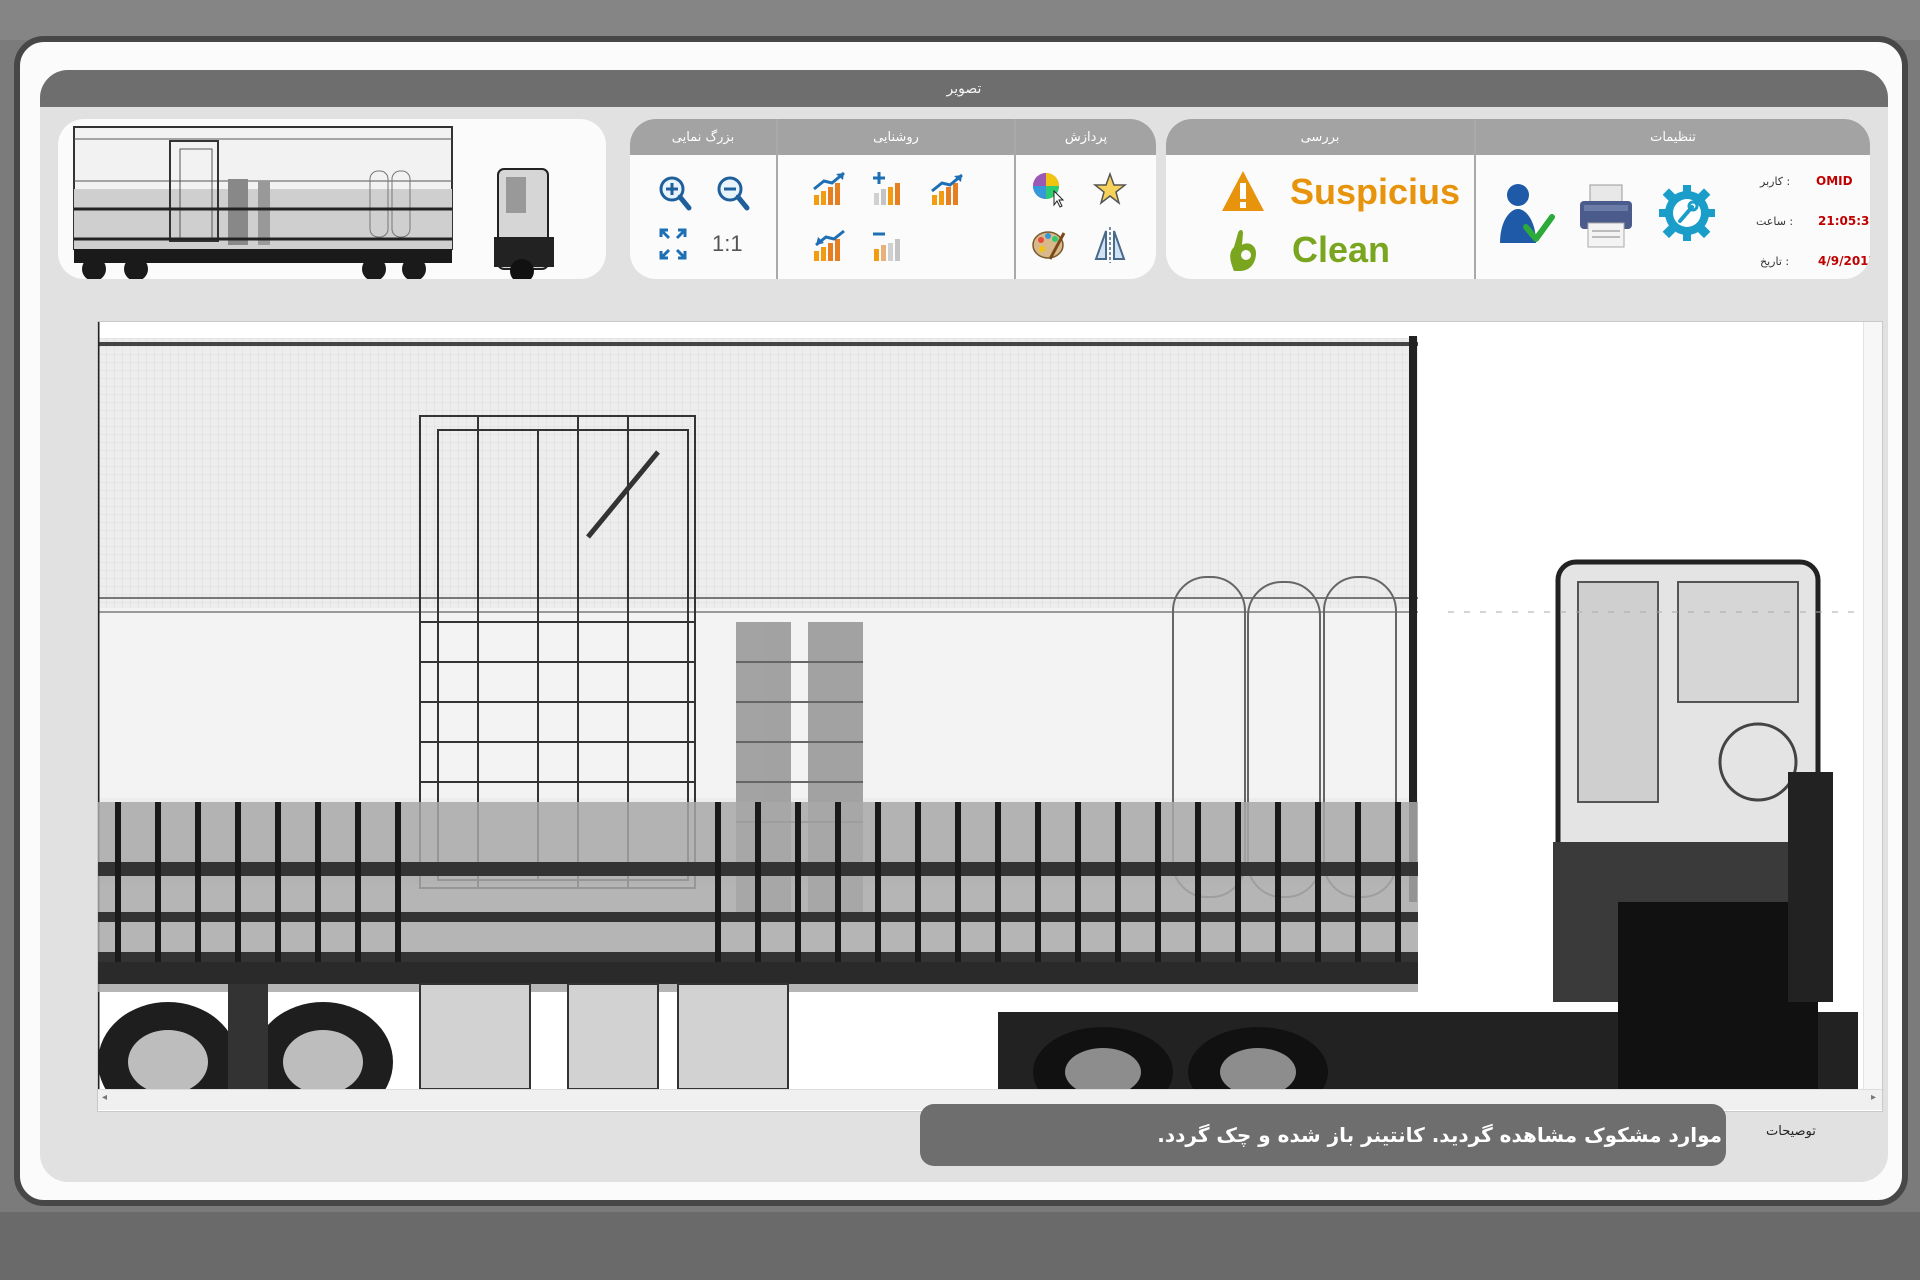 This screenshot has width=1920, height=1280. What do you see at coordinates (1844, 221) in the screenshot?
I see `time-value: 21:05:34` at bounding box center [1844, 221].